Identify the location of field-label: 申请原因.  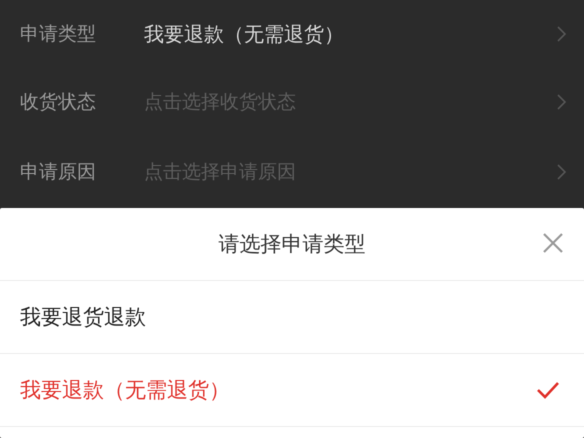
(58, 173).